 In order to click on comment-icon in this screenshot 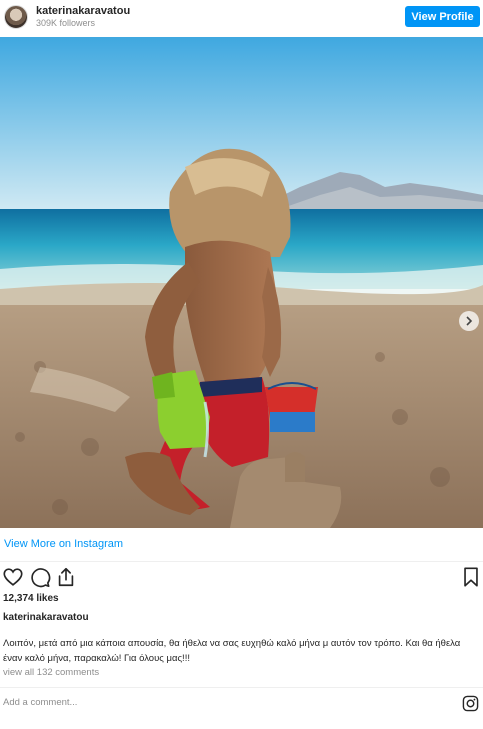, I will do `click(40, 577)`.